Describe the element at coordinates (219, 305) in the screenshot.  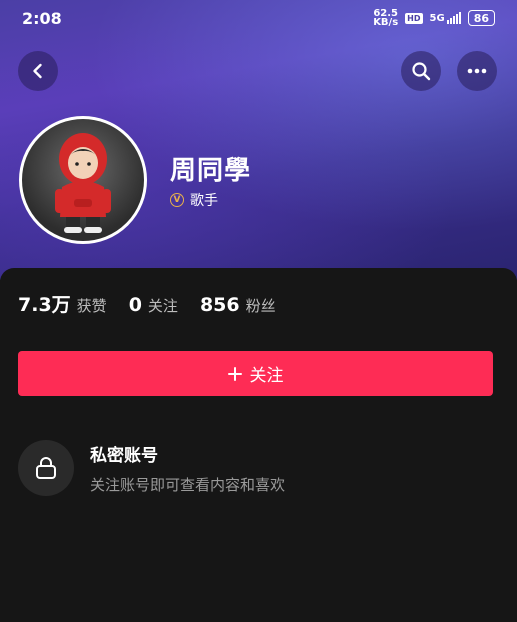
I see `stat-followers-value: 856` at that location.